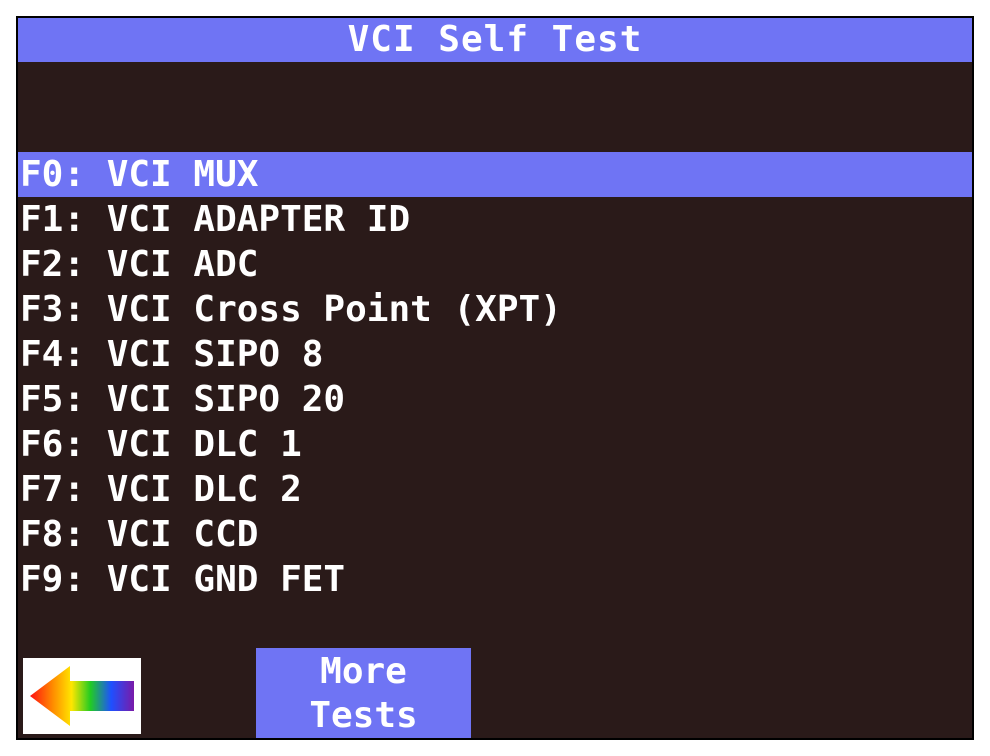  Describe the element at coordinates (363, 715) in the screenshot. I see `more-tests-label-line2: Tests` at that location.